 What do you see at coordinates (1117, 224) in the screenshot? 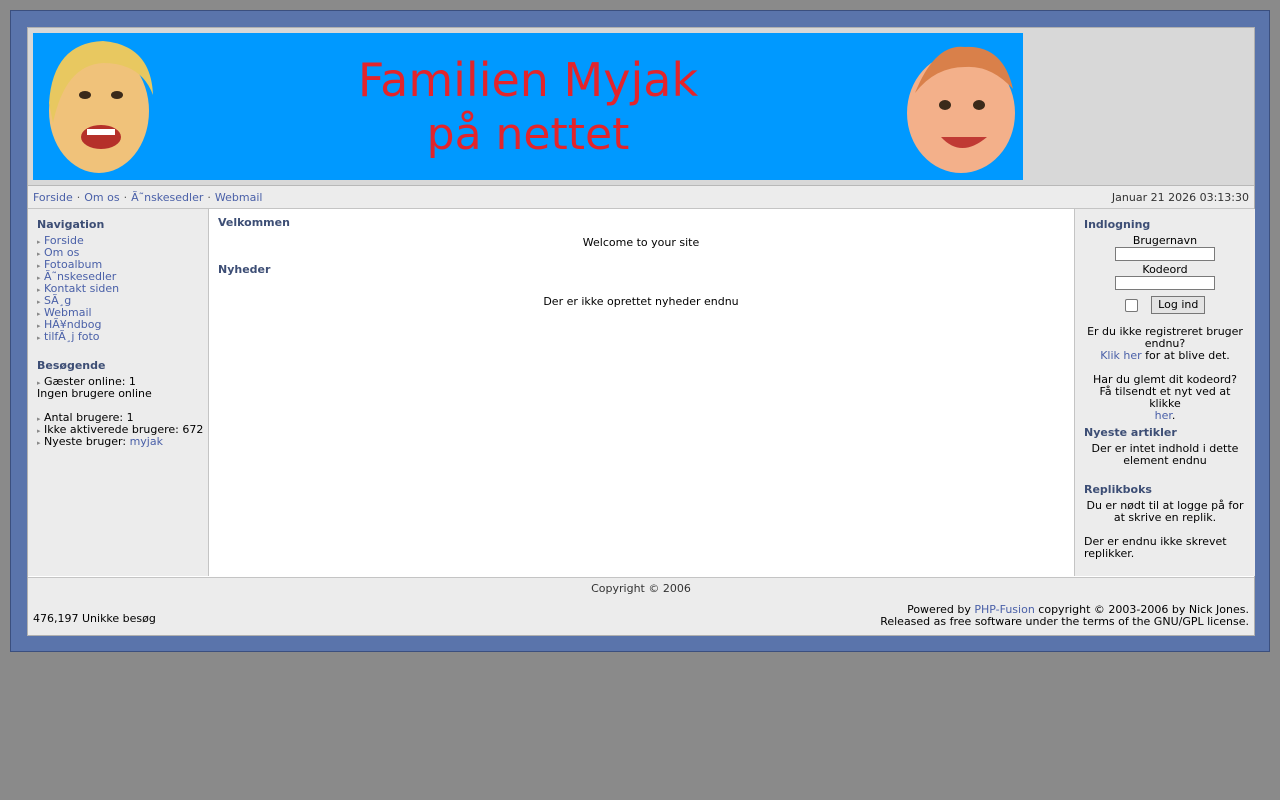
I see `login-title: Indlogning` at bounding box center [1117, 224].